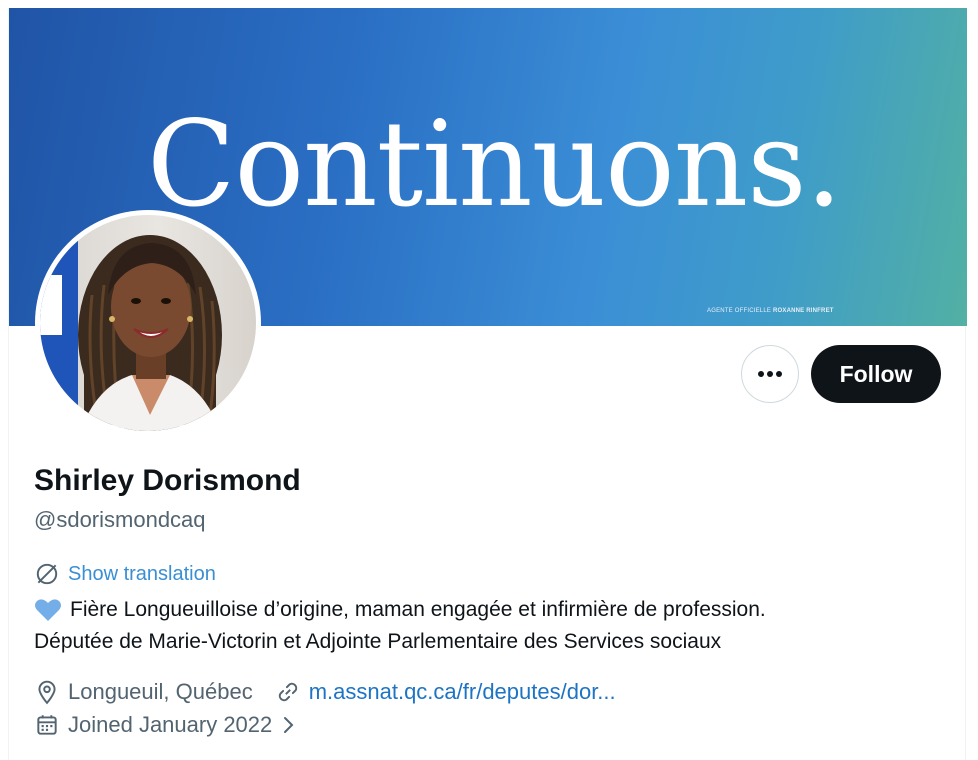  What do you see at coordinates (803, 311) in the screenshot?
I see `banner-credit-name: ROXANNE RINFRET` at bounding box center [803, 311].